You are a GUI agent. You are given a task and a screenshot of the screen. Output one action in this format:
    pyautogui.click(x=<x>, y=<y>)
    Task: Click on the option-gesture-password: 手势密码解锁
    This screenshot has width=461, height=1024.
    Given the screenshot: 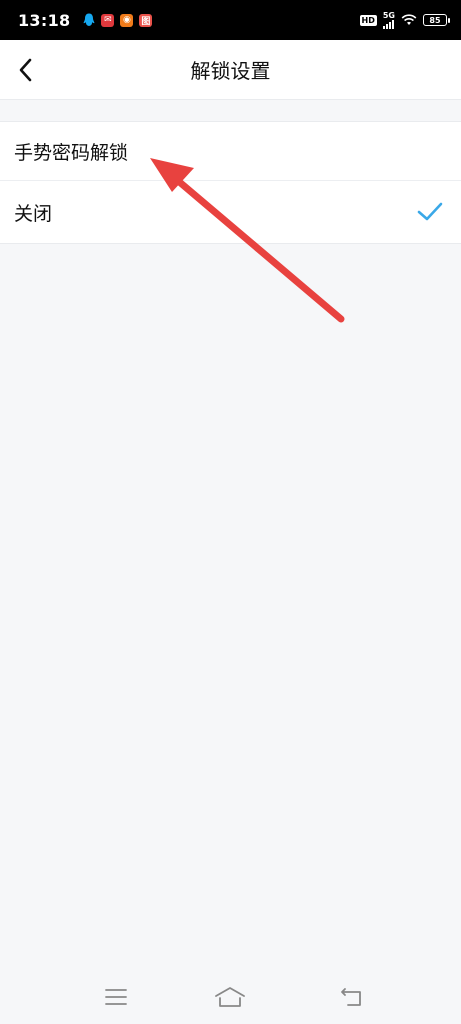 What is the action you would take?
    pyautogui.click(x=230, y=151)
    